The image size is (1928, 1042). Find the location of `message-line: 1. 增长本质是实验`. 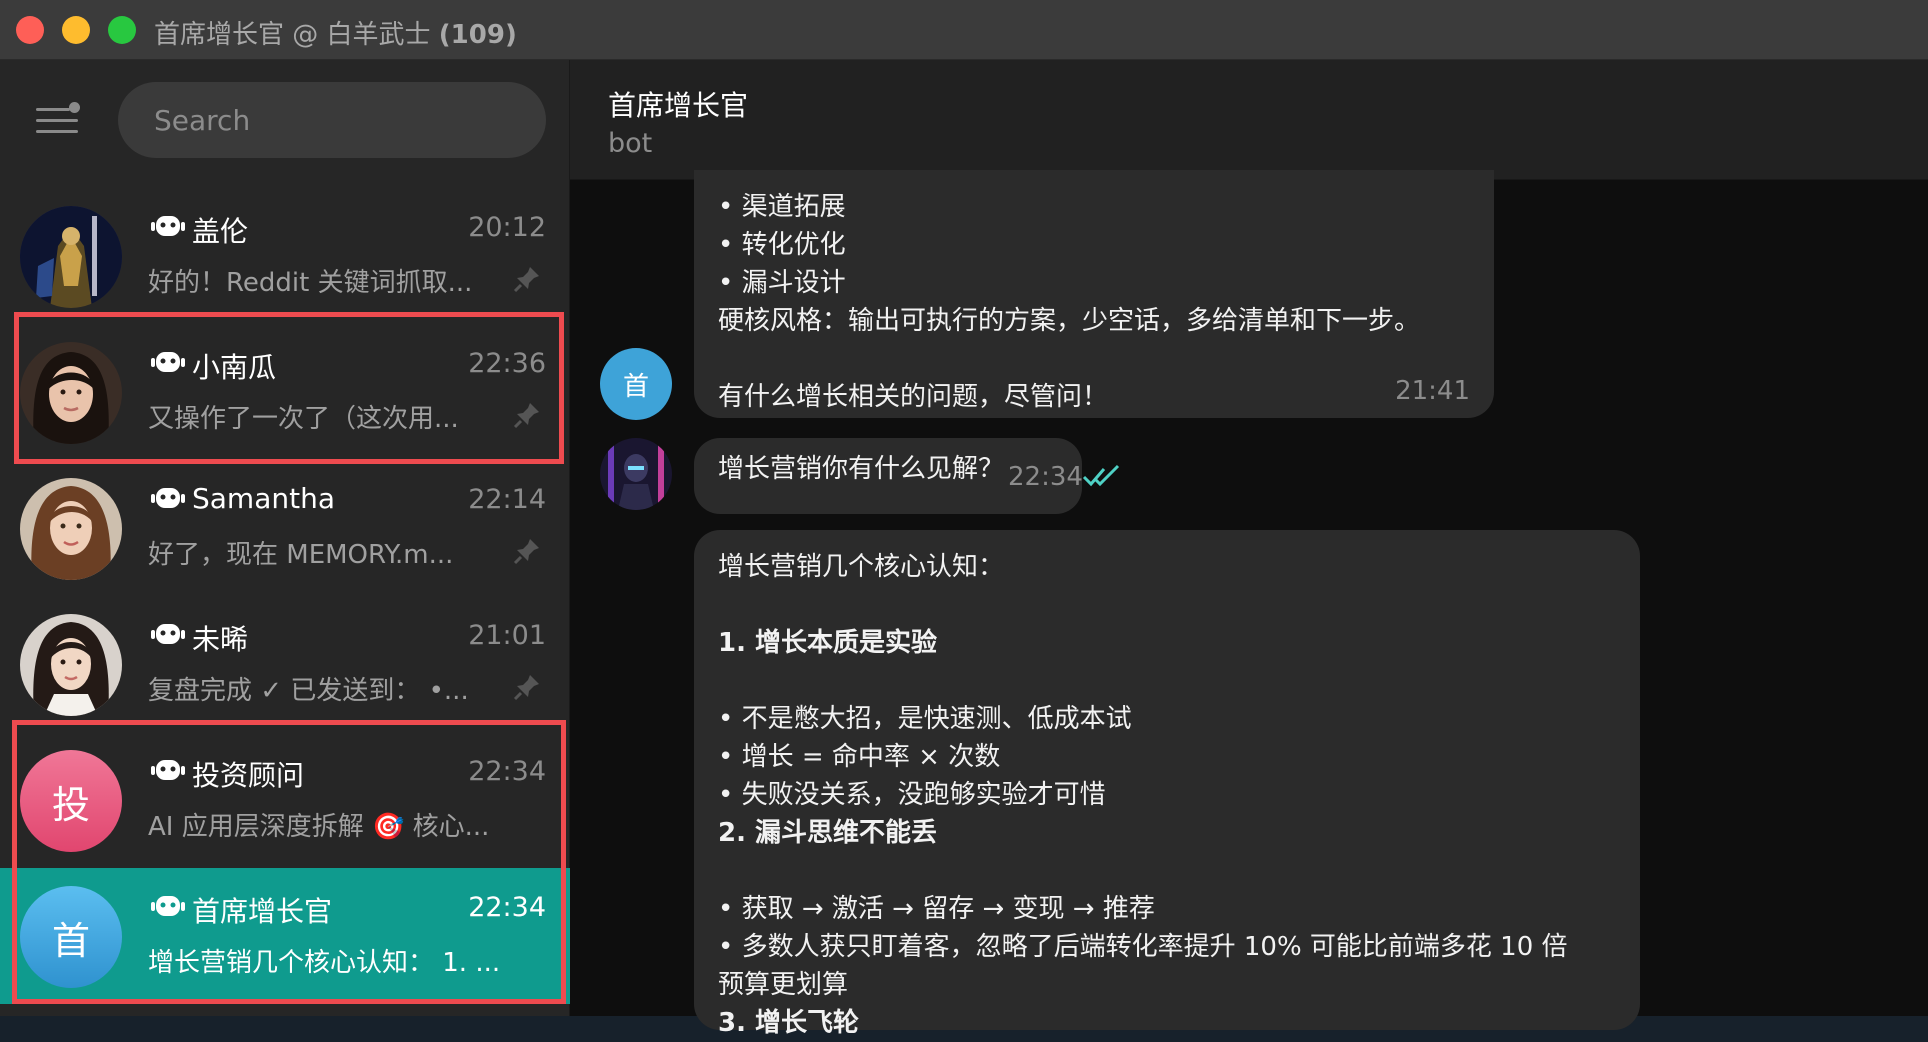

message-line: 1. 增长本质是实验 is located at coordinates (828, 643).